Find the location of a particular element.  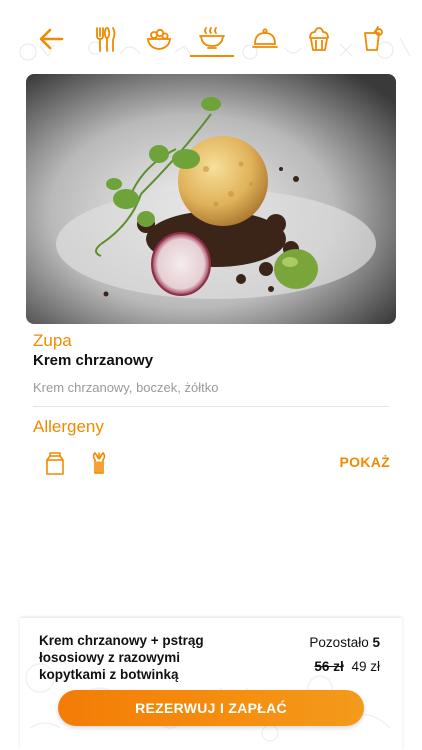

show-allergens-button: POKAŻ is located at coordinates (358, 462).